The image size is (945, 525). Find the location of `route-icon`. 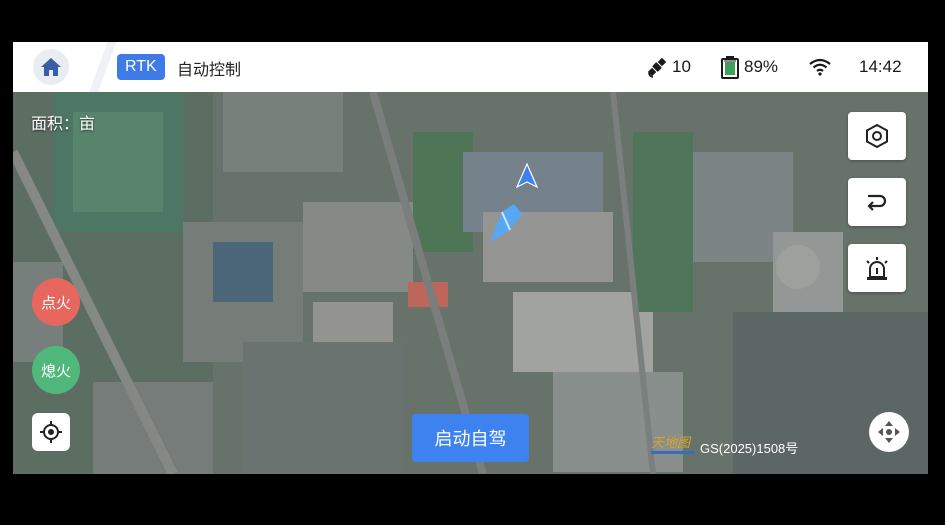

route-icon is located at coordinates (877, 202).